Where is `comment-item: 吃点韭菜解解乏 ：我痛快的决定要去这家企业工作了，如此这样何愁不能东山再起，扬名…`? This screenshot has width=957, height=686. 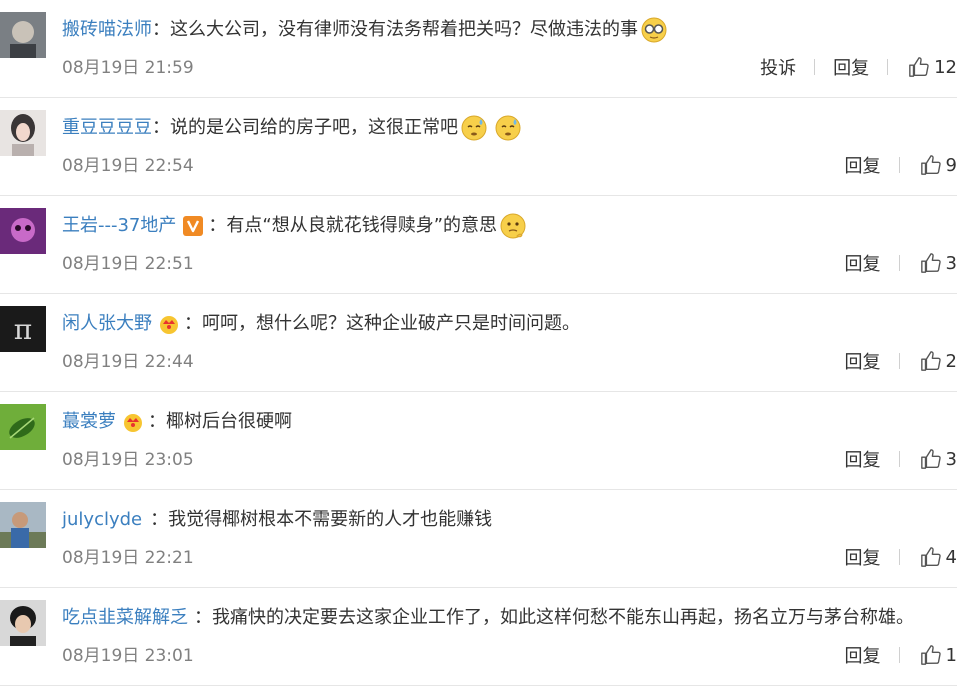 comment-item: 吃点韭菜解解乏 ：我痛快的决定要去这家企业工作了，如此这样何愁不能东山再起，扬名… is located at coordinates (478, 637).